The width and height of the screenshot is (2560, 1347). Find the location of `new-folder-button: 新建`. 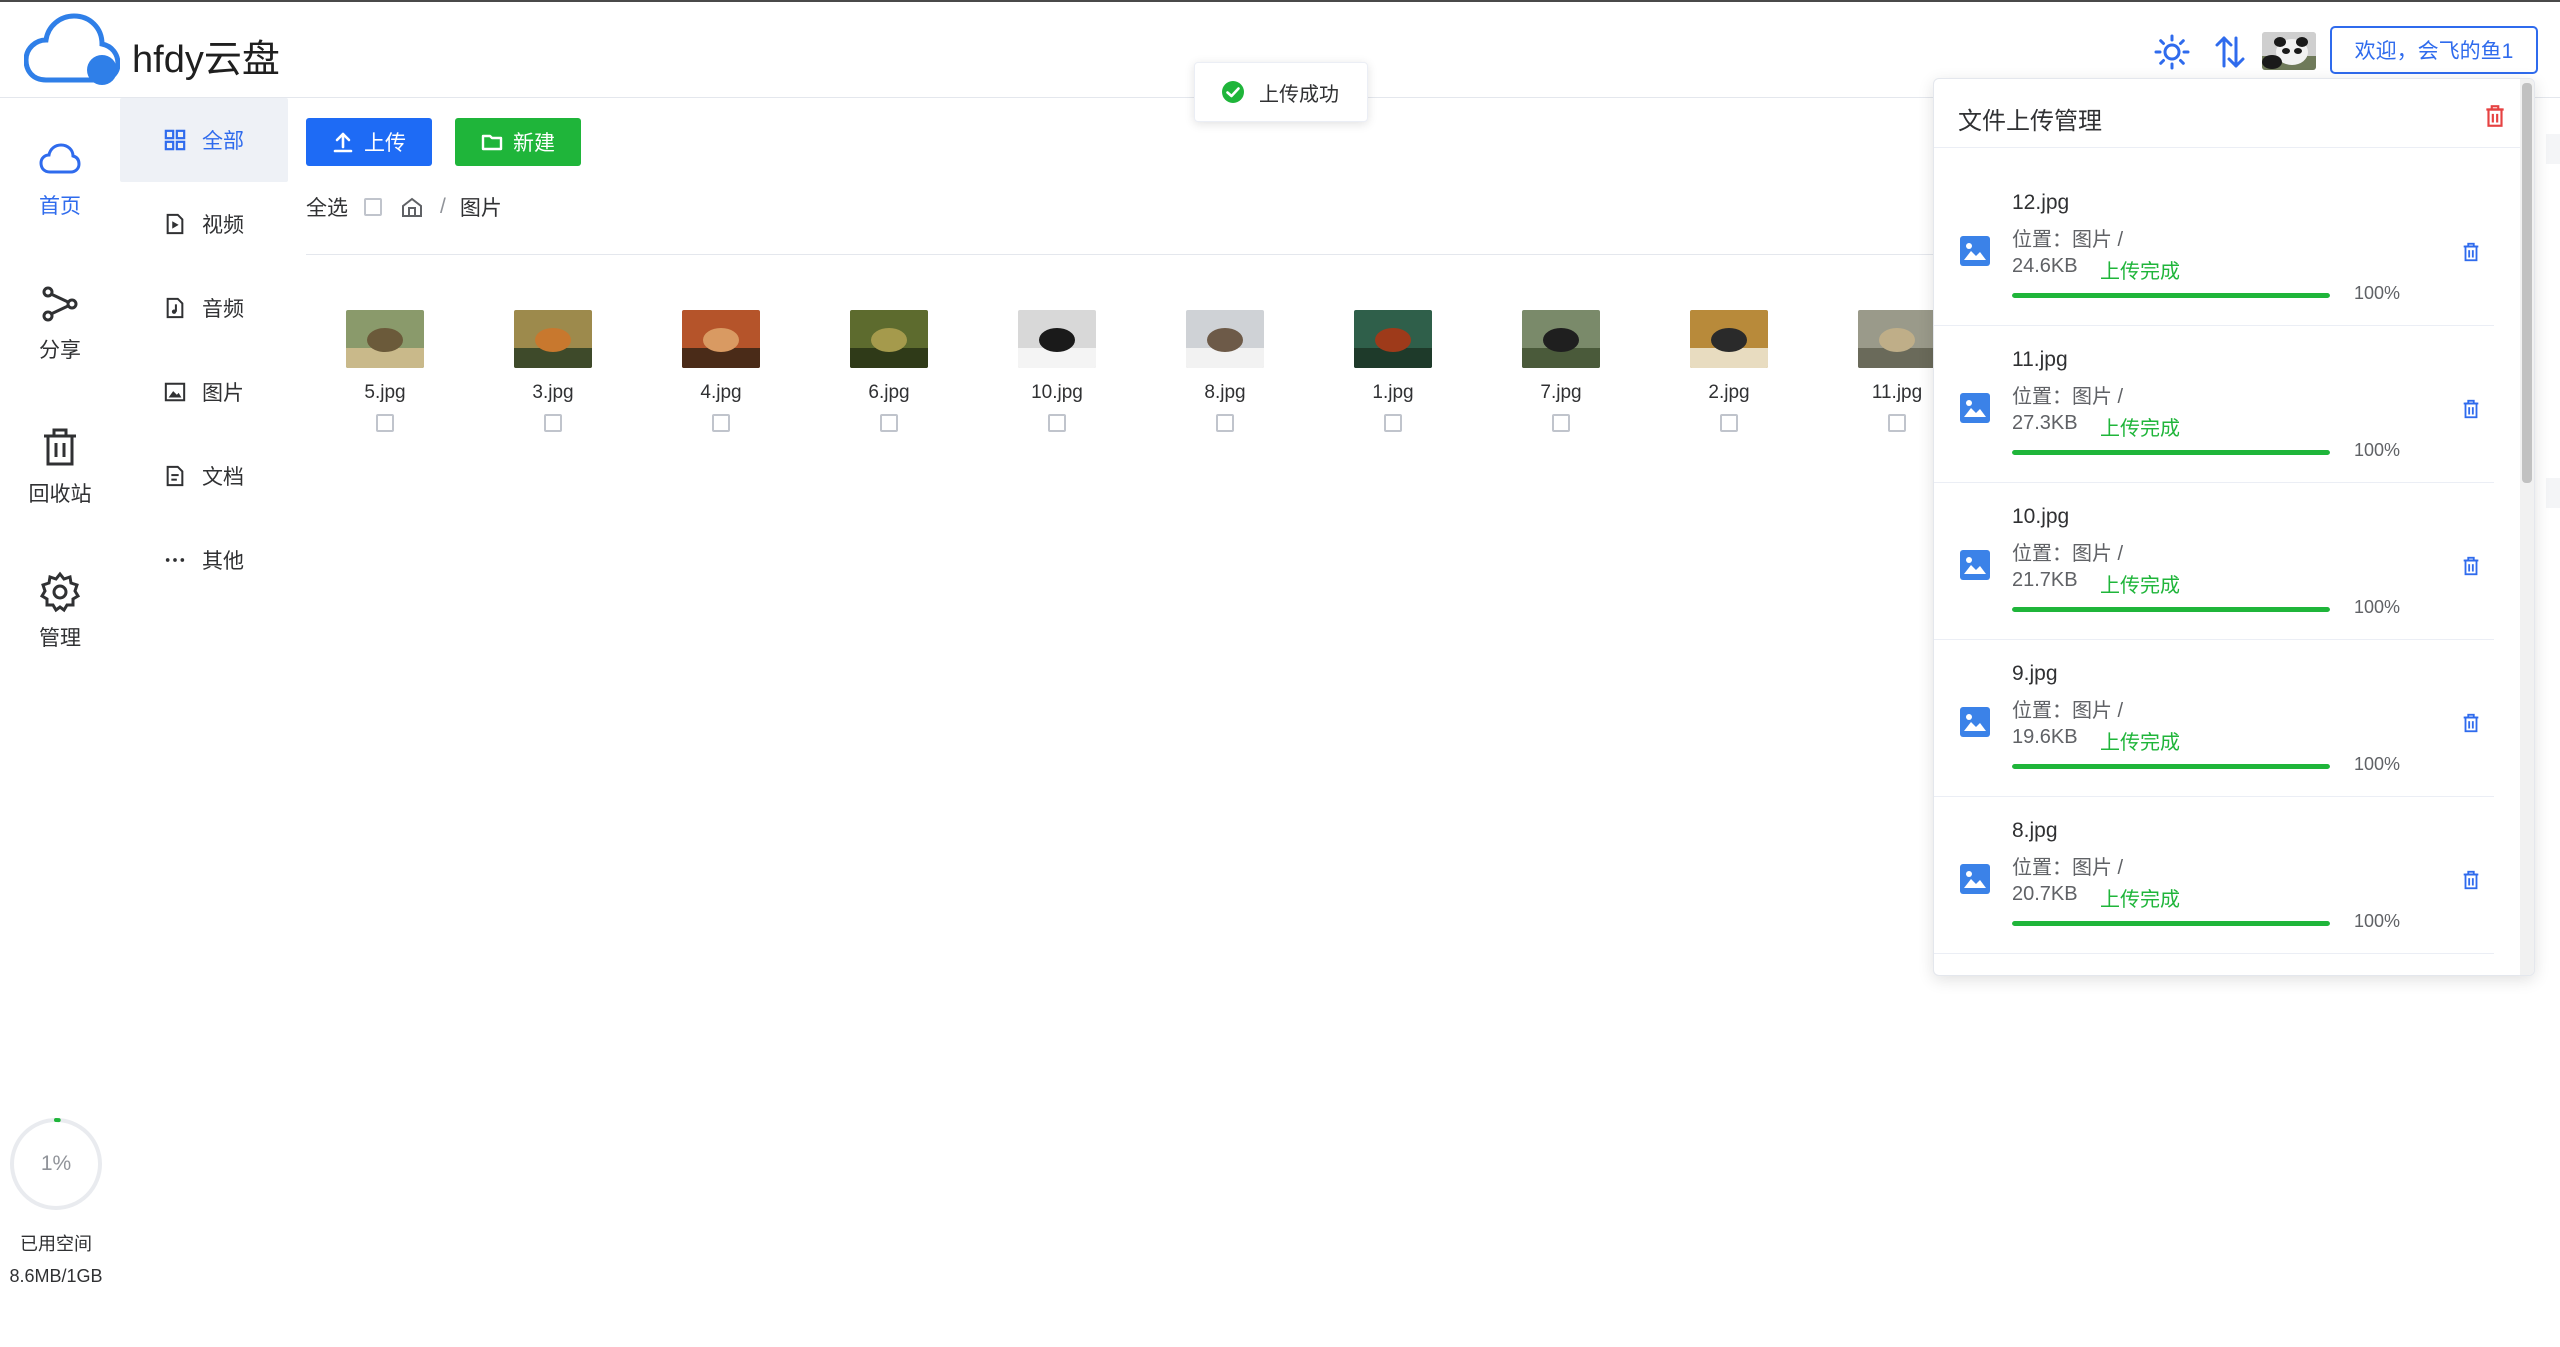

new-folder-button: 新建 is located at coordinates (518, 142).